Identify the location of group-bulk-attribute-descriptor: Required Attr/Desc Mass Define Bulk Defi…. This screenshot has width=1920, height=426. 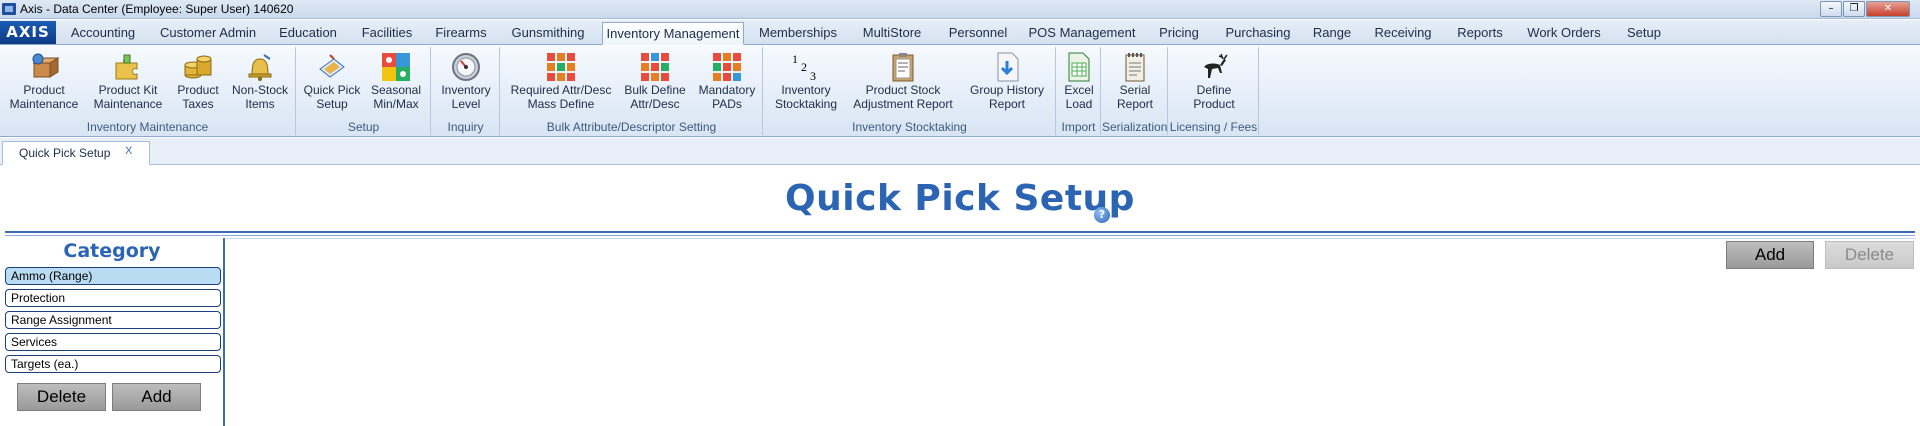
(632, 91).